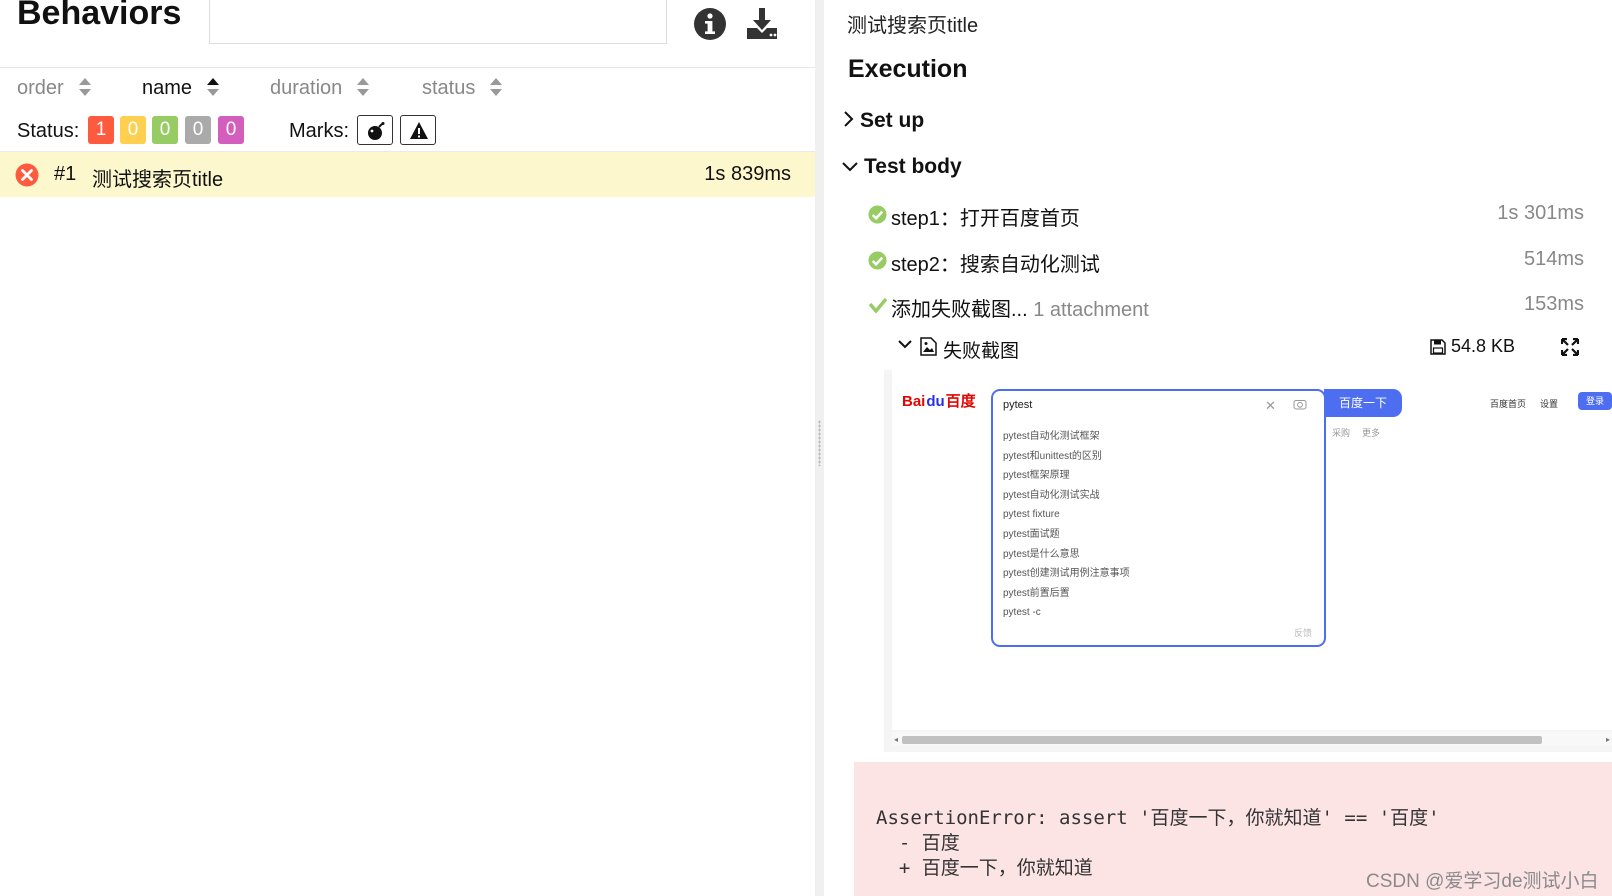 Image resolution: width=1612 pixels, height=896 pixels. Describe the element at coordinates (1051, 495) in the screenshot. I see `list-item: pytest自动化测试实战` at that location.